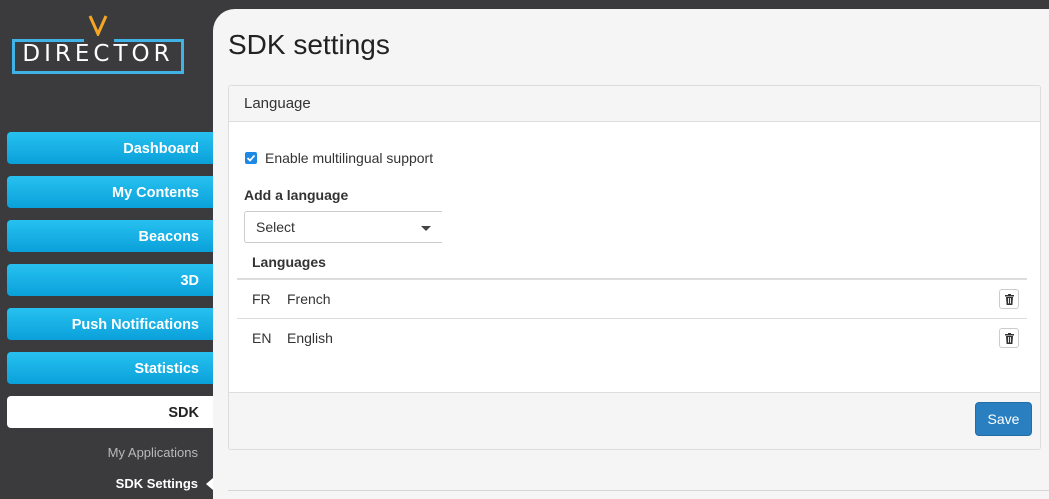 This screenshot has height=499, width=1049. Describe the element at coordinates (110, 324) in the screenshot. I see `sidebar-item-push-notifications: Push Notifications` at that location.